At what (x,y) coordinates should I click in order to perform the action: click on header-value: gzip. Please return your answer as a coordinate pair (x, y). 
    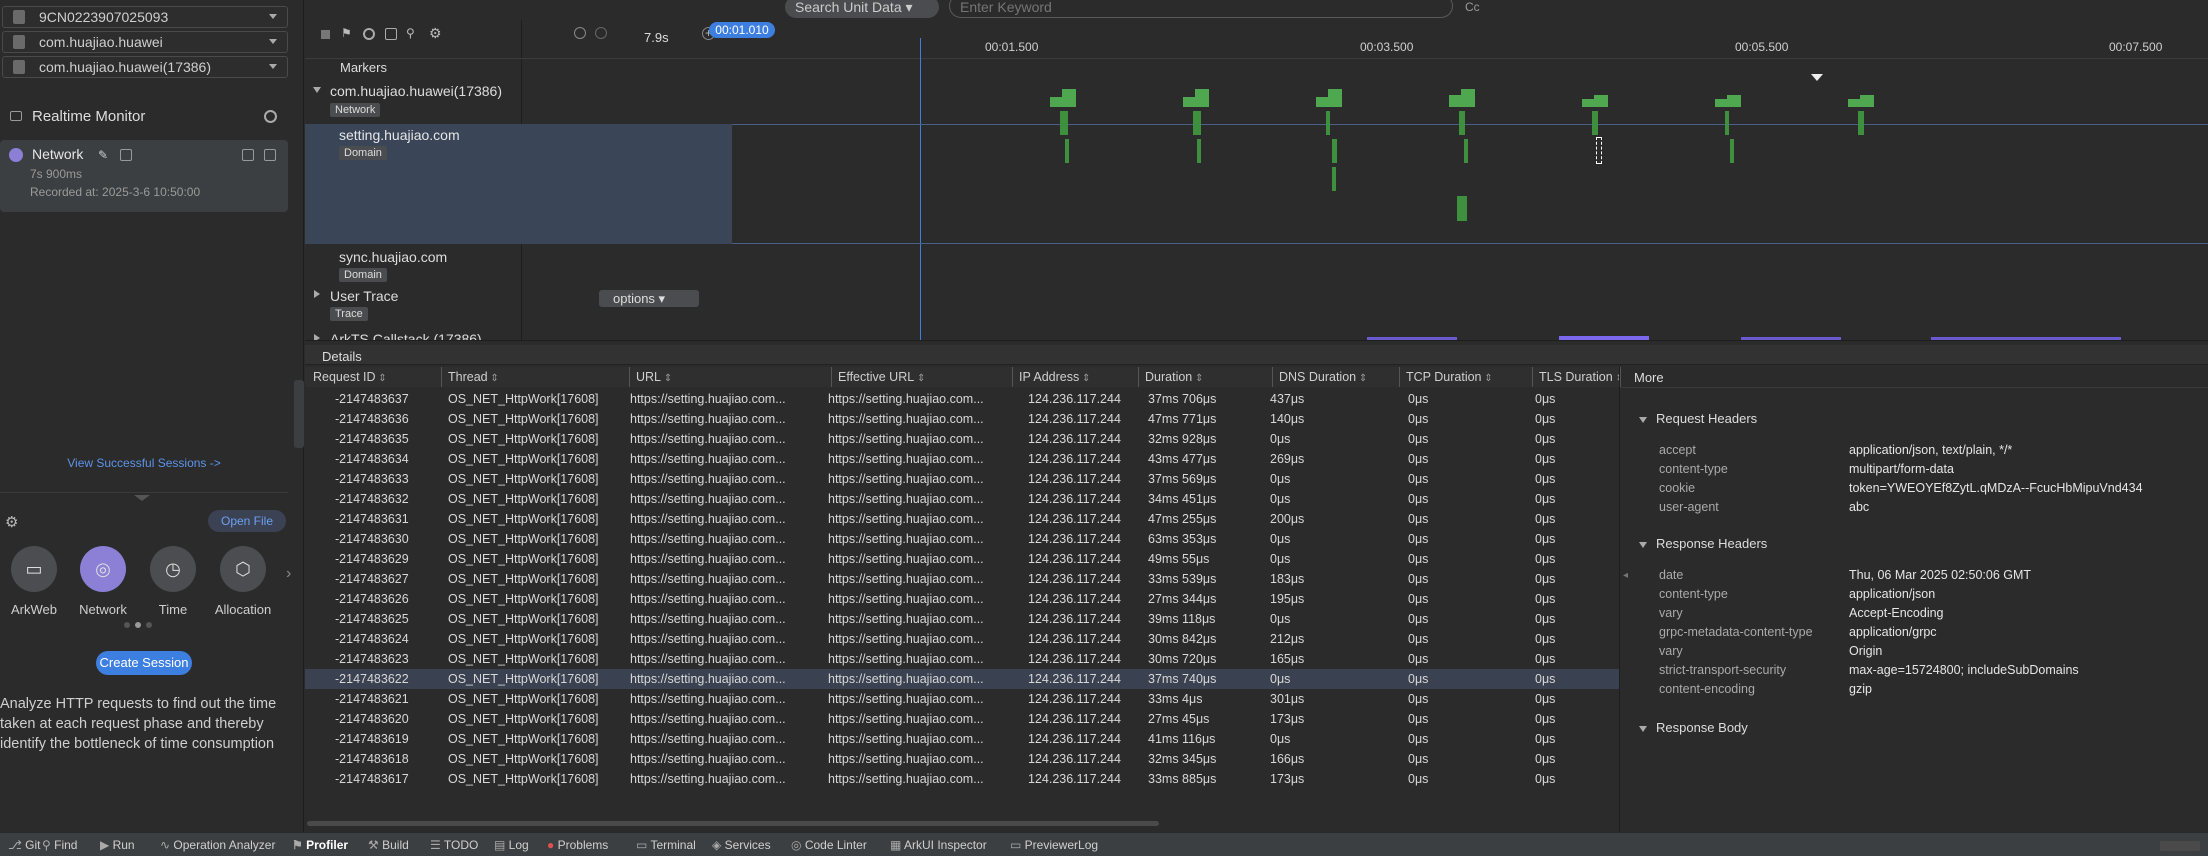
    Looking at the image, I should click on (1860, 689).